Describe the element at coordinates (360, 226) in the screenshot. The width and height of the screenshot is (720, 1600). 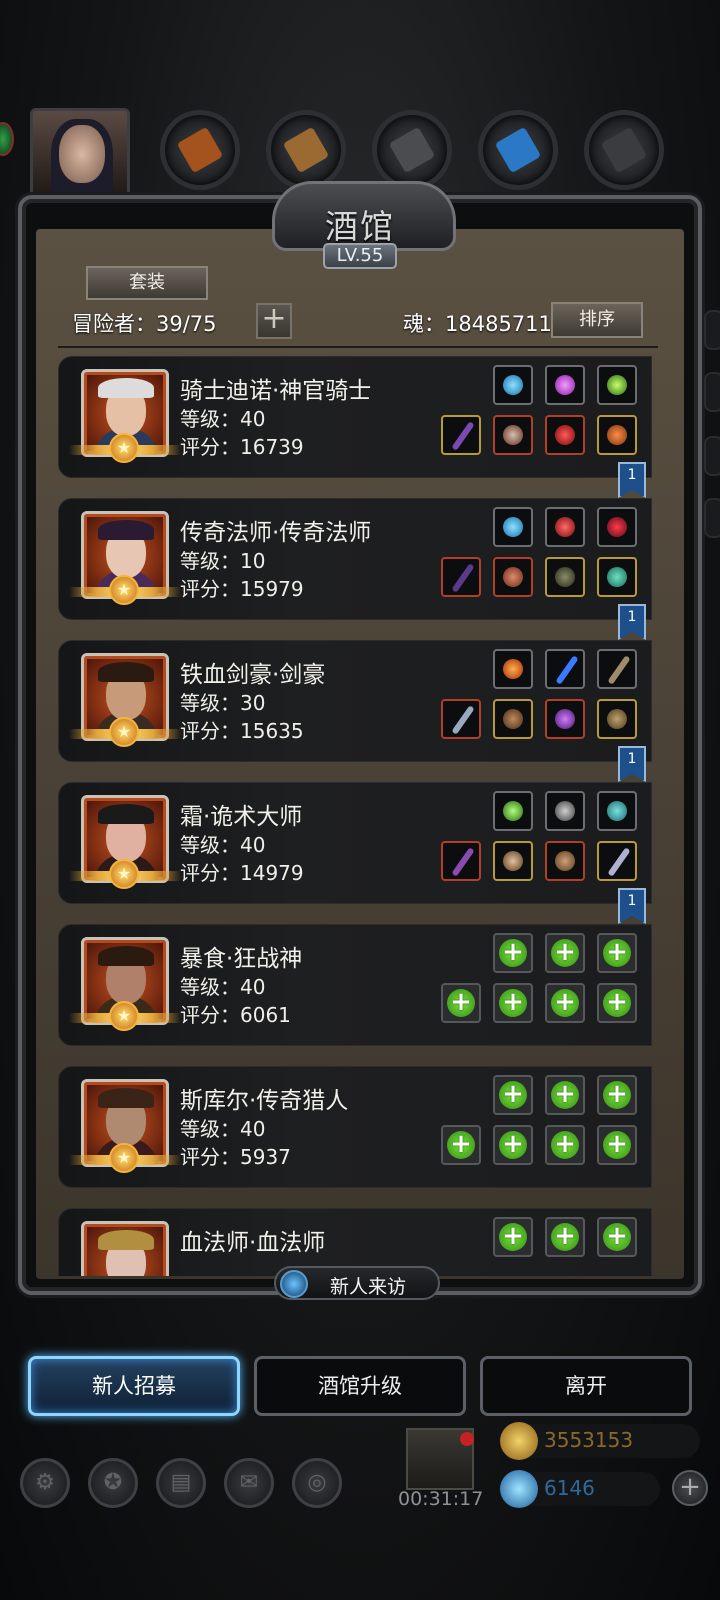
I see `panel-title: 酒馆` at that location.